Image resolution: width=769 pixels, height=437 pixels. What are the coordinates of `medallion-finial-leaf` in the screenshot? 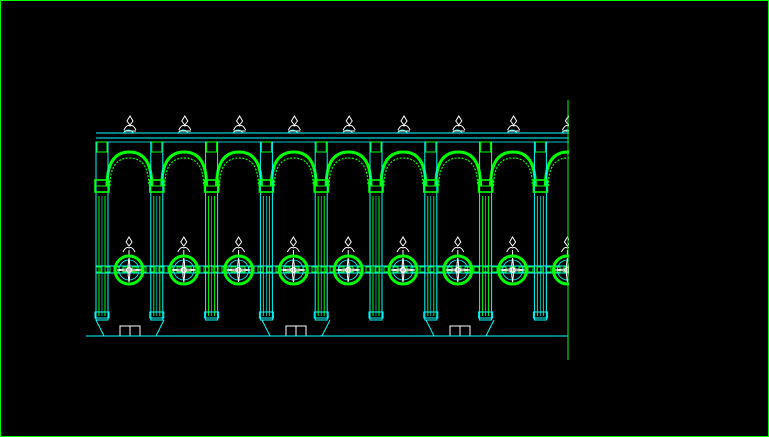 It's located at (622, 250).